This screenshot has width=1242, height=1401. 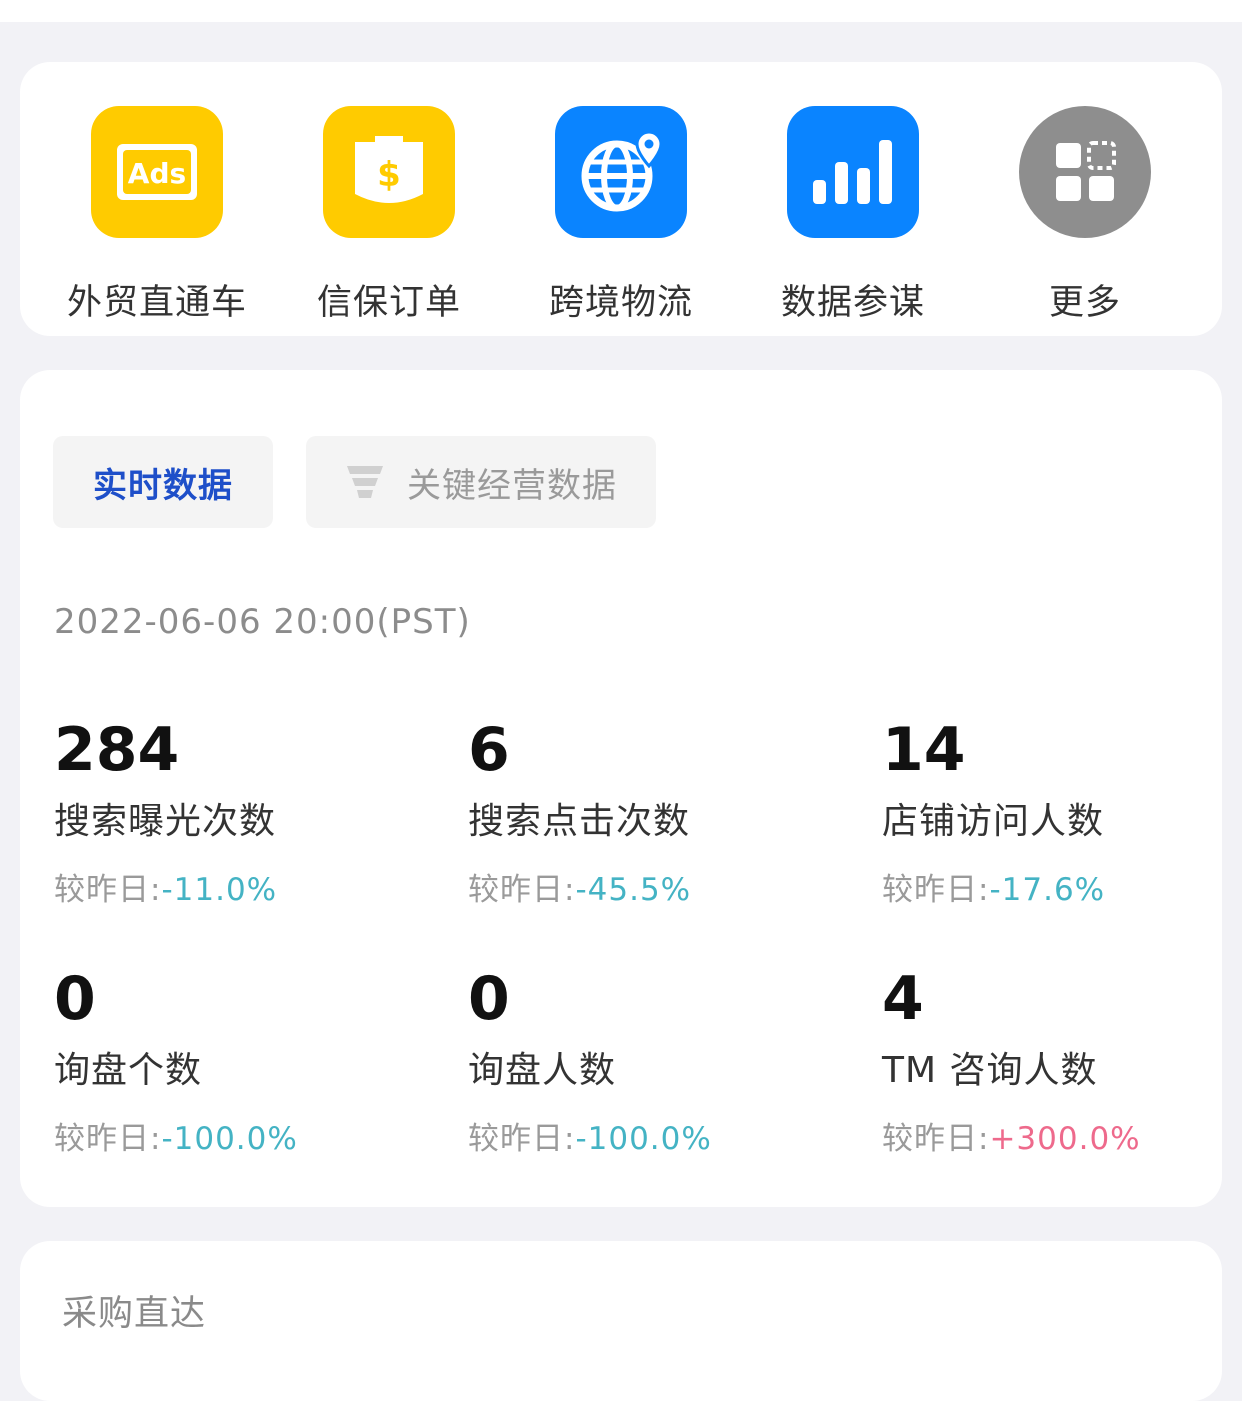 What do you see at coordinates (1084, 303) in the screenshot?
I see `shortcut-label: 更多` at bounding box center [1084, 303].